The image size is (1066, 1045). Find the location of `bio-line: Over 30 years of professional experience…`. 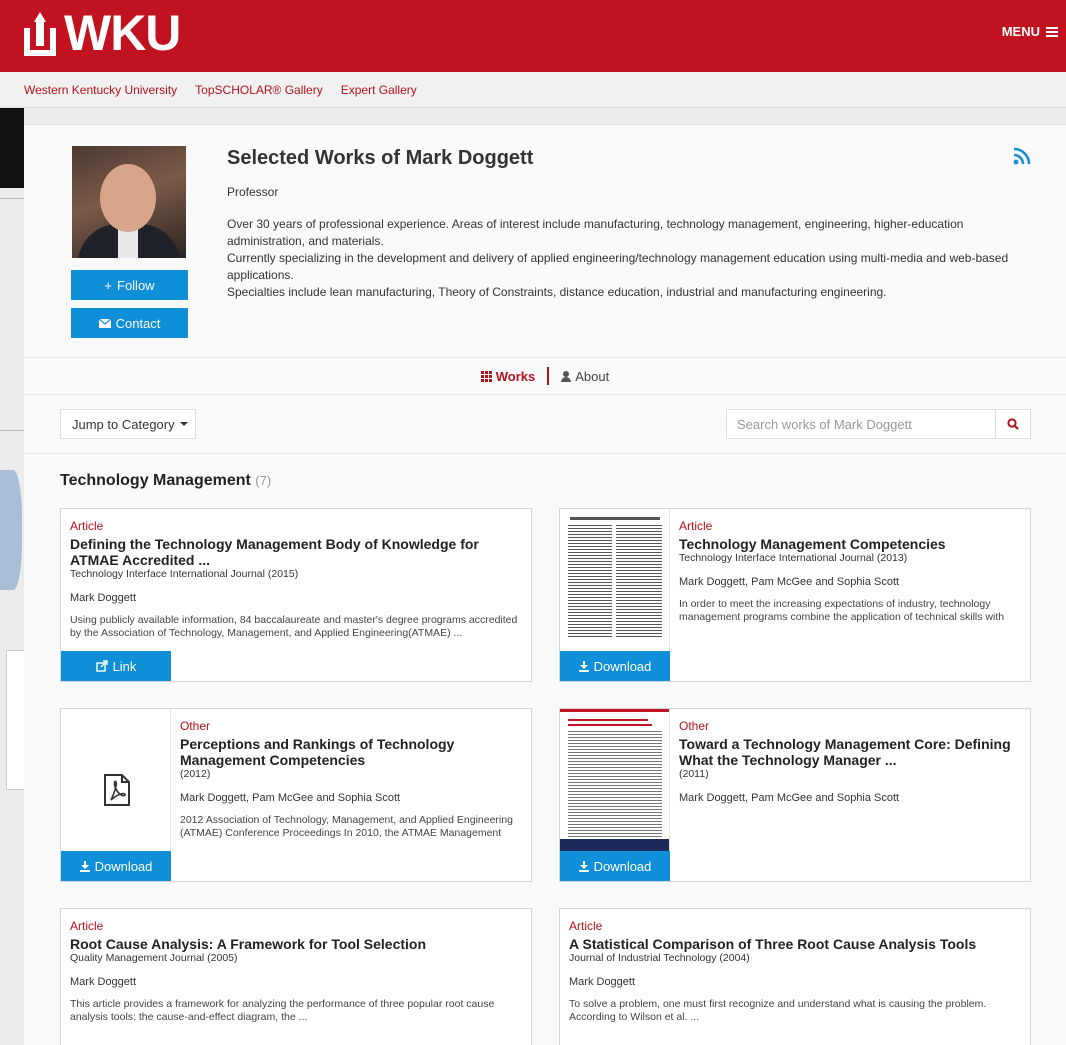

bio-line: Over 30 years of professional experience… is located at coordinates (595, 232).